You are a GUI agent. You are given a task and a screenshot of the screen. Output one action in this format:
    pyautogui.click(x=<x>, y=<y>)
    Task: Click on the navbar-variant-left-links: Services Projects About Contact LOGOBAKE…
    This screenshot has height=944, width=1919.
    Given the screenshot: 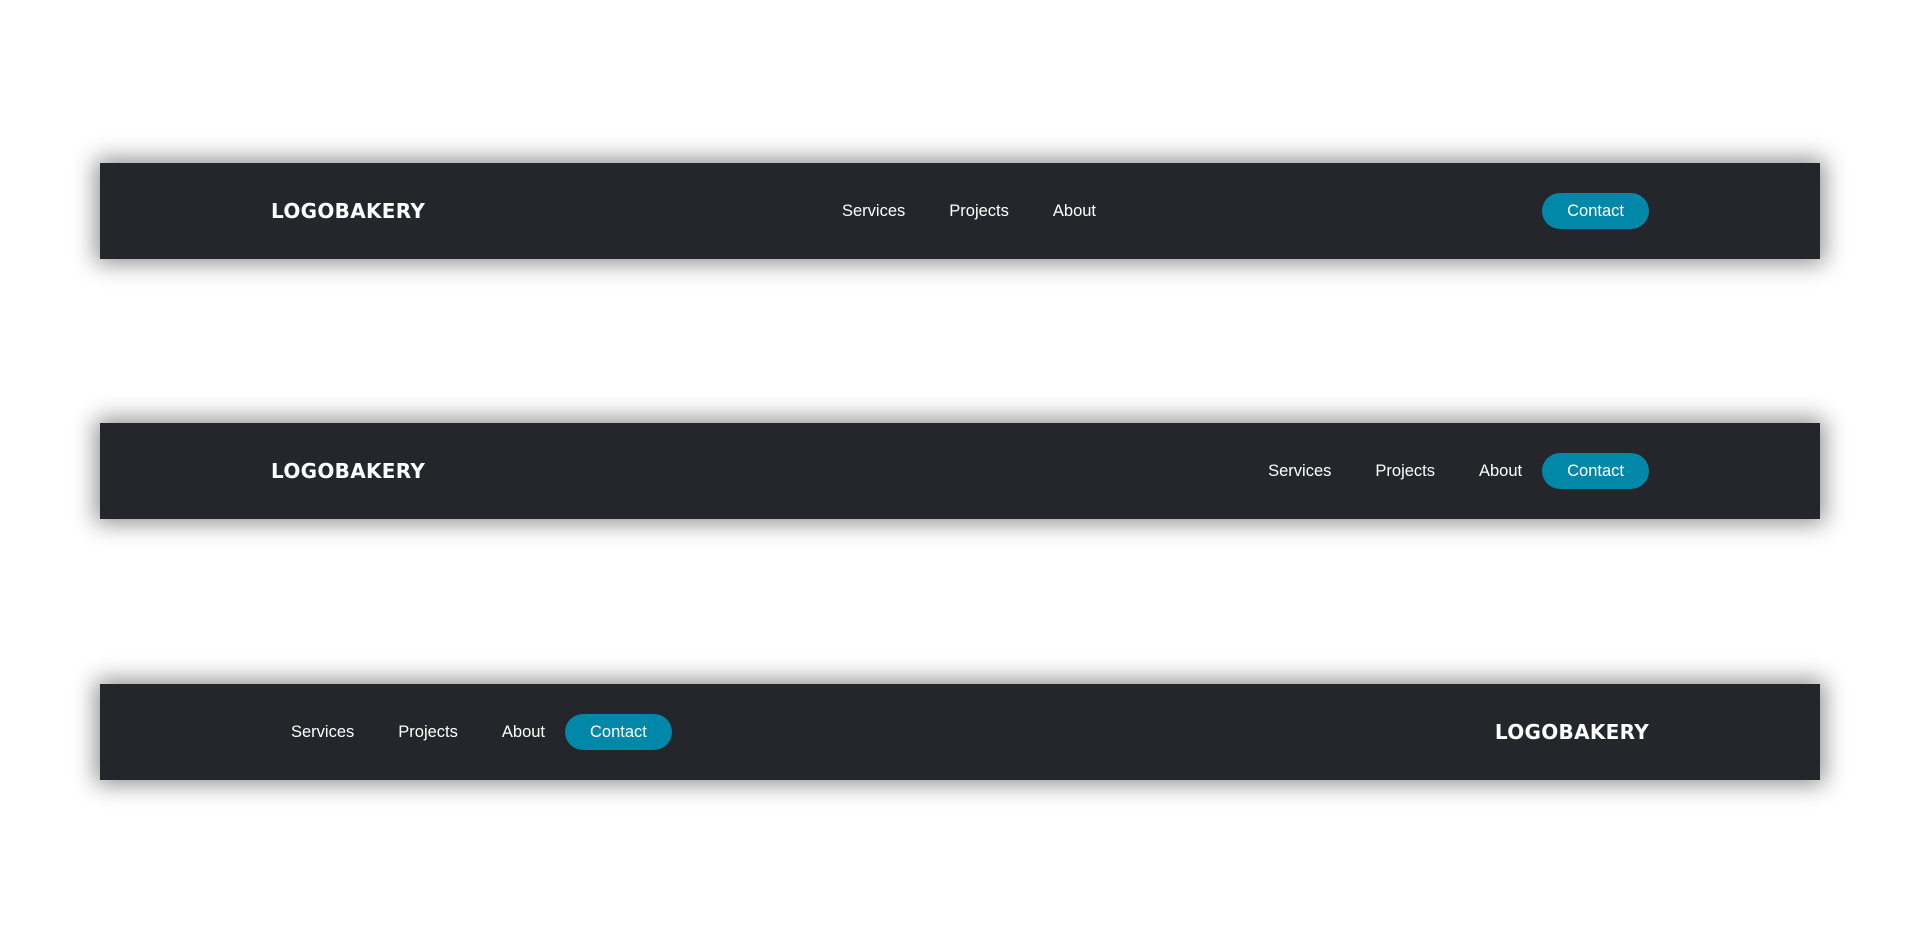 What is the action you would take?
    pyautogui.click(x=960, y=732)
    